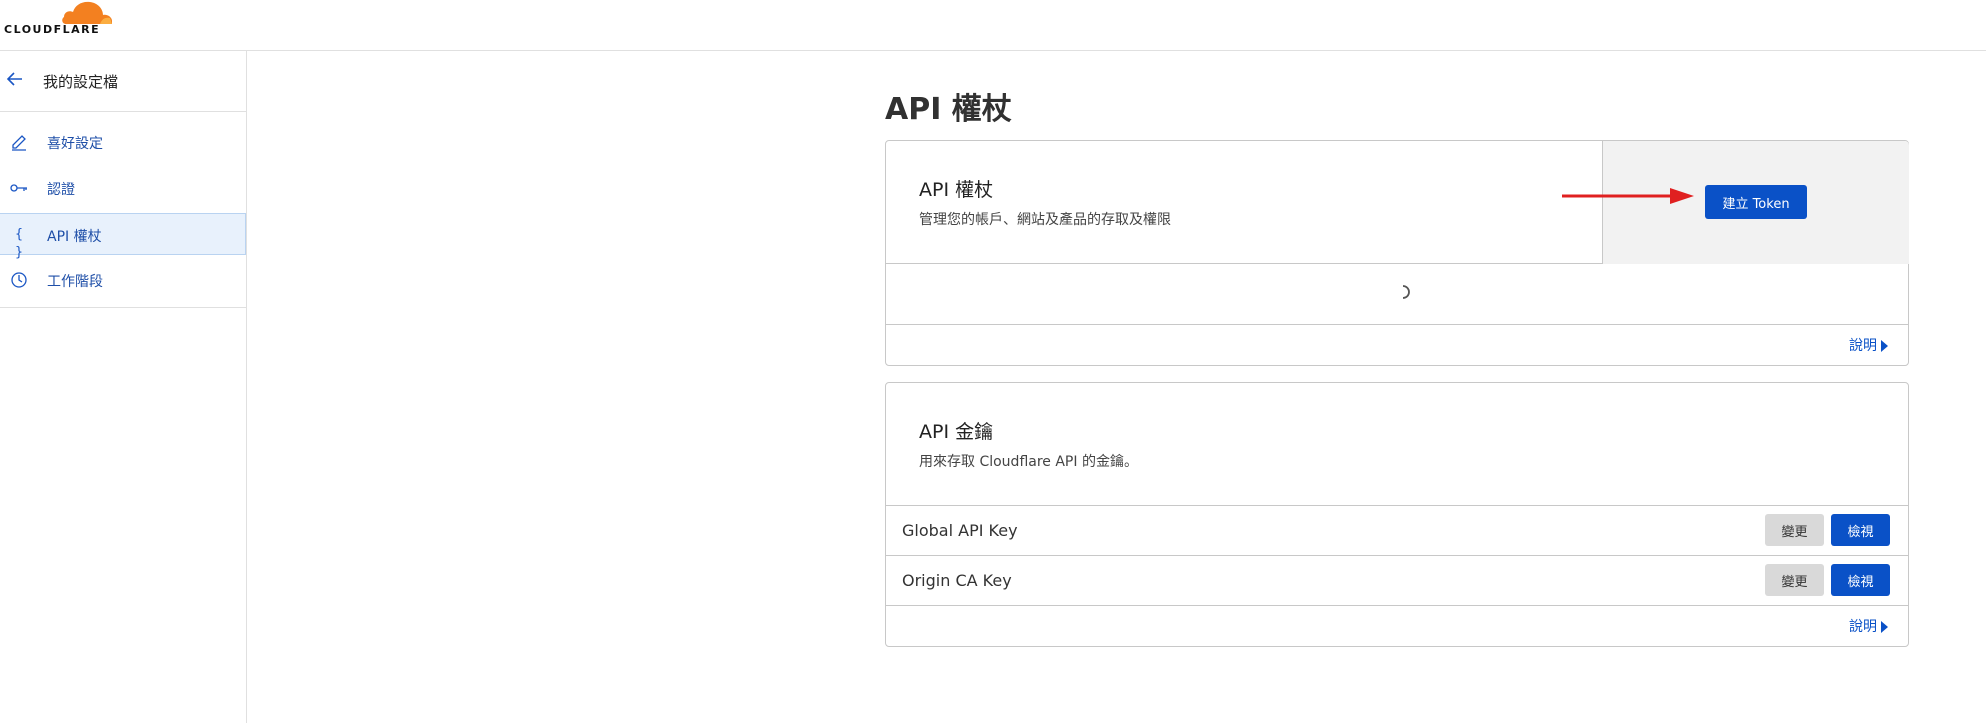  What do you see at coordinates (74, 237) in the screenshot?
I see `sidebar-item-label: API 權杖` at bounding box center [74, 237].